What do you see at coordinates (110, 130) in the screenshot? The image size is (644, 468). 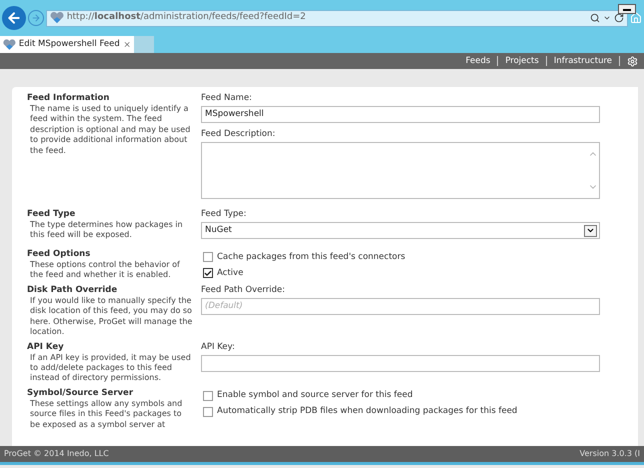 I see `section-description: The name is used to uniquely identify a feed within the system. The feed description is optional and may be used to provide additional information about the feed.` at bounding box center [110, 130].